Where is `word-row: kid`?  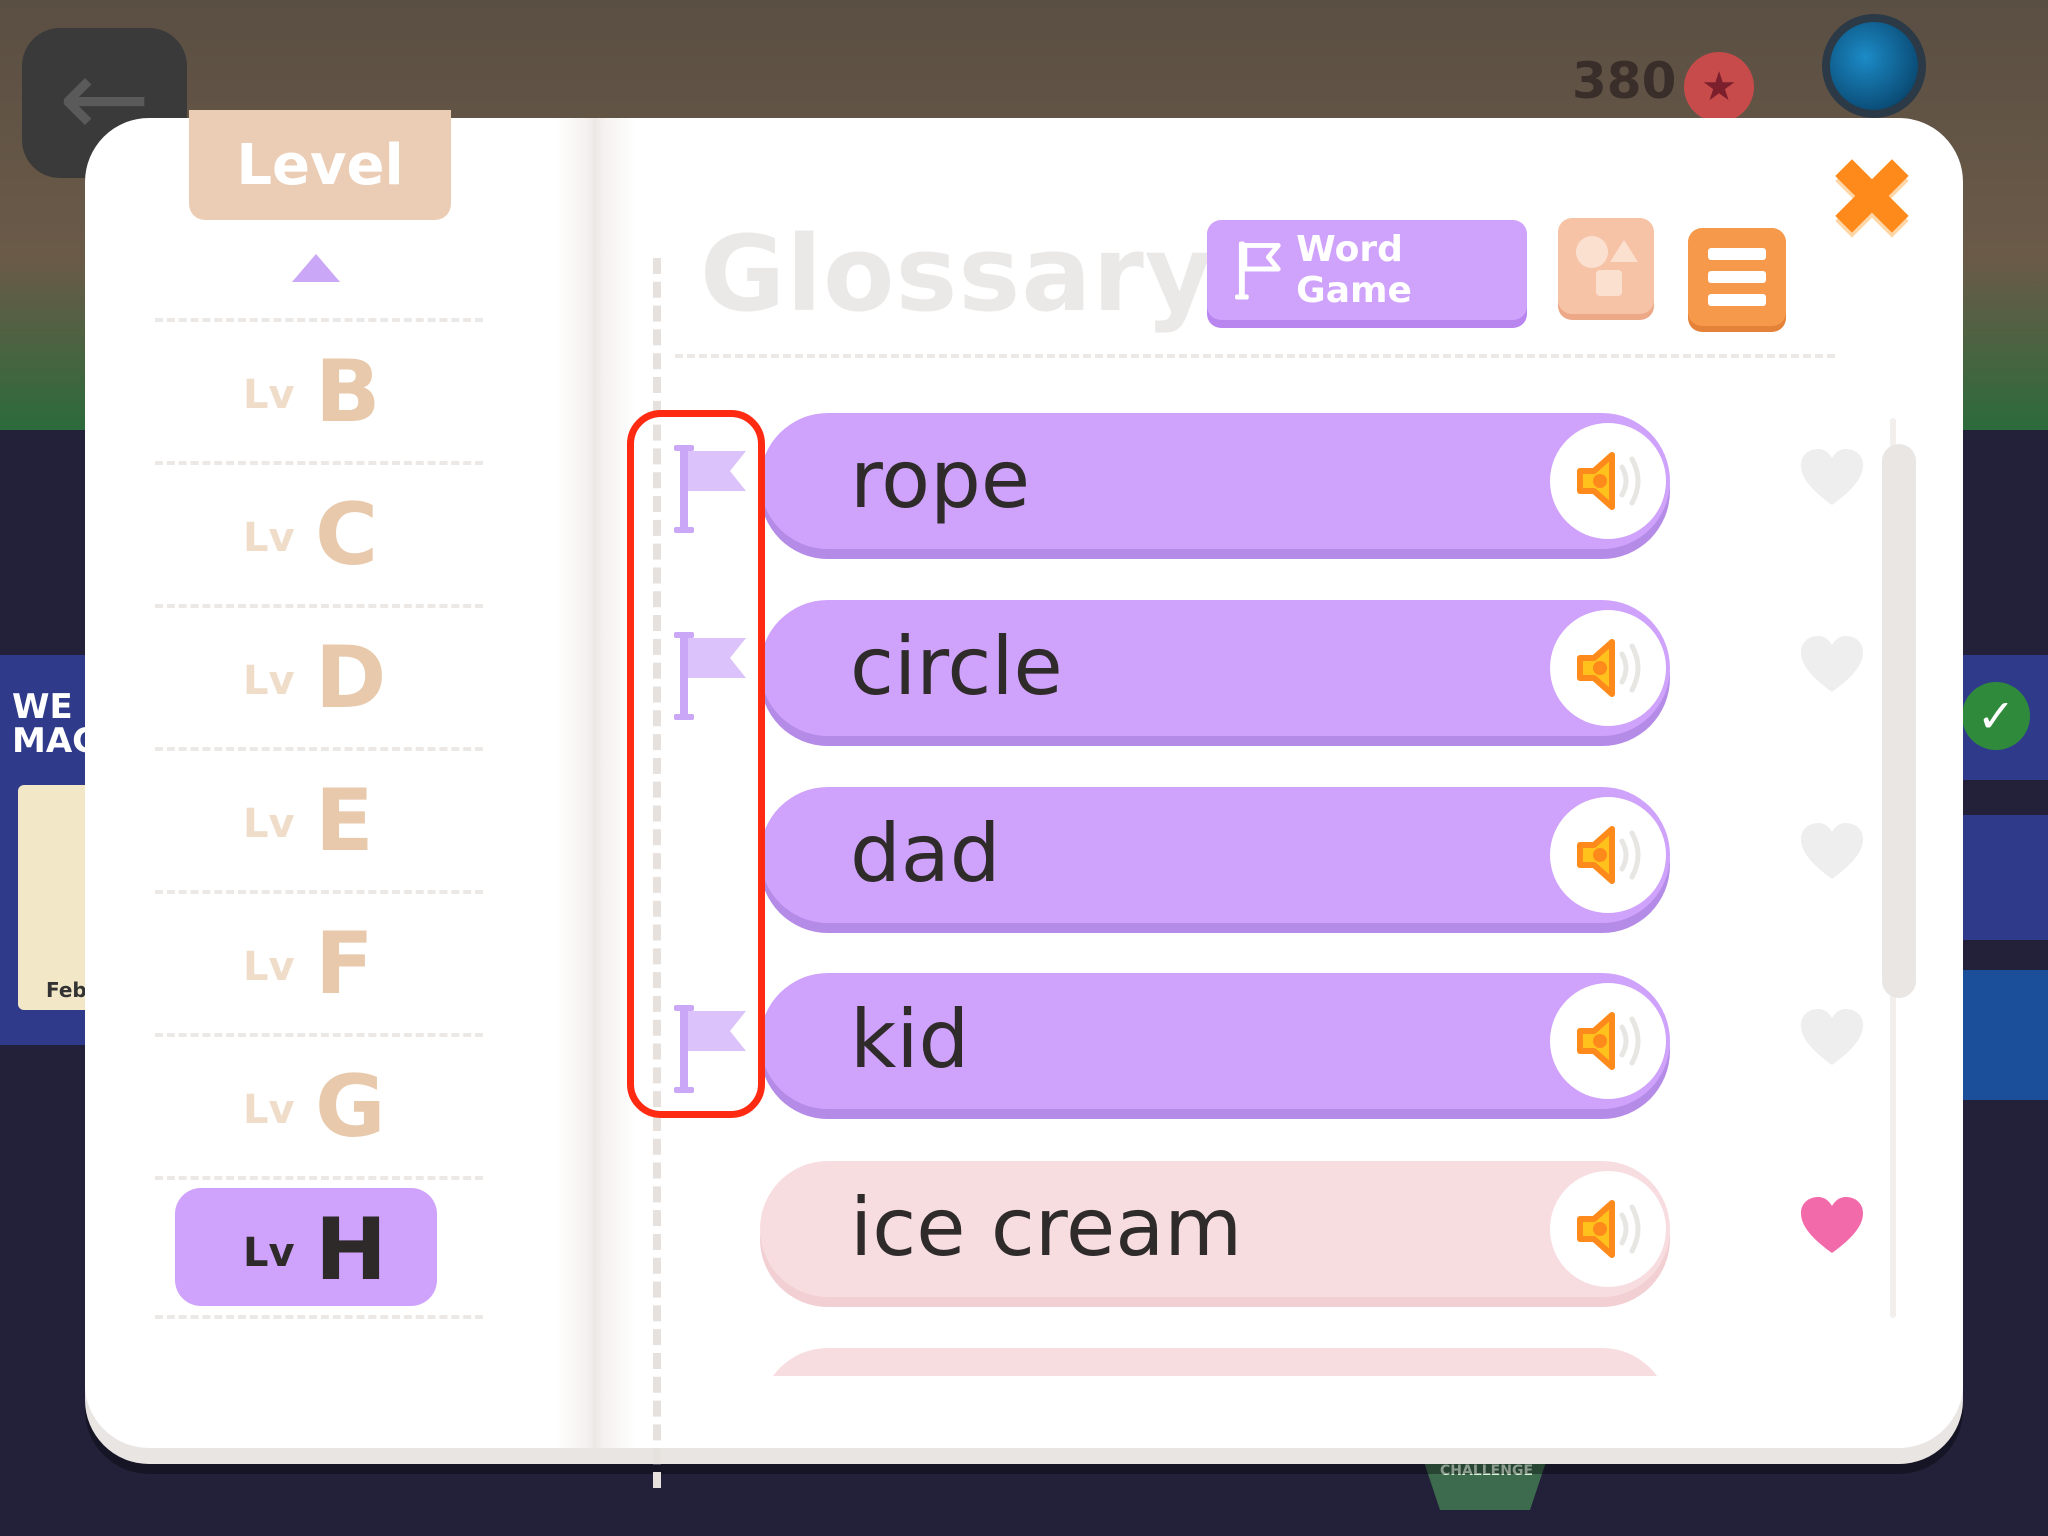
word-row: kid is located at coordinates (1024, 1043).